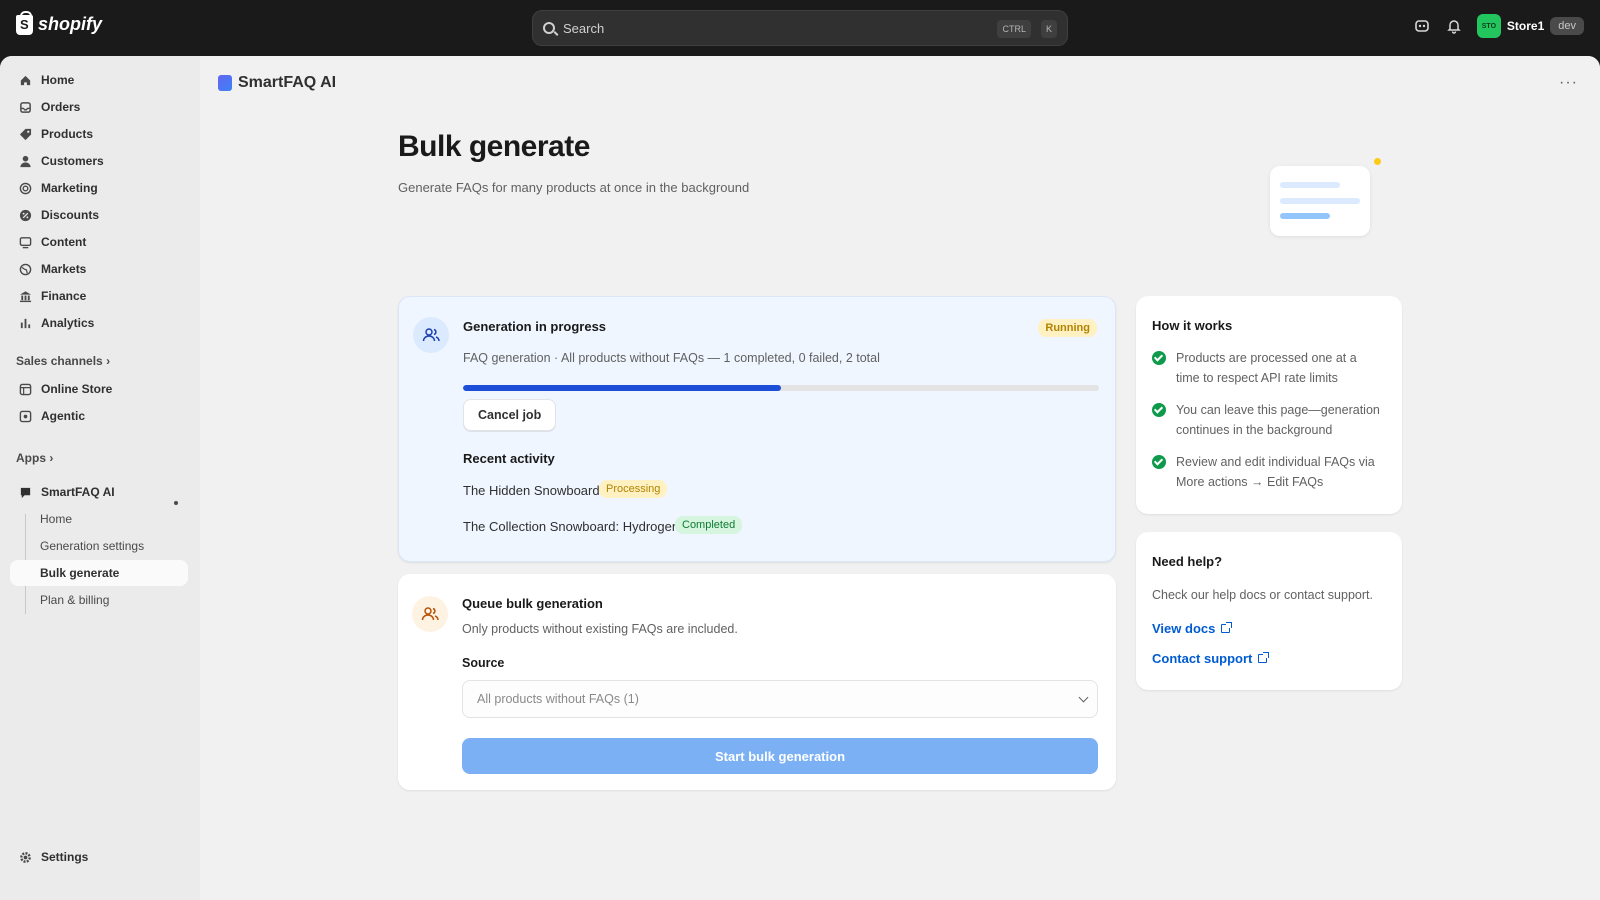 This screenshot has height=900, width=1600. I want to click on globe-icon, so click(25, 269).